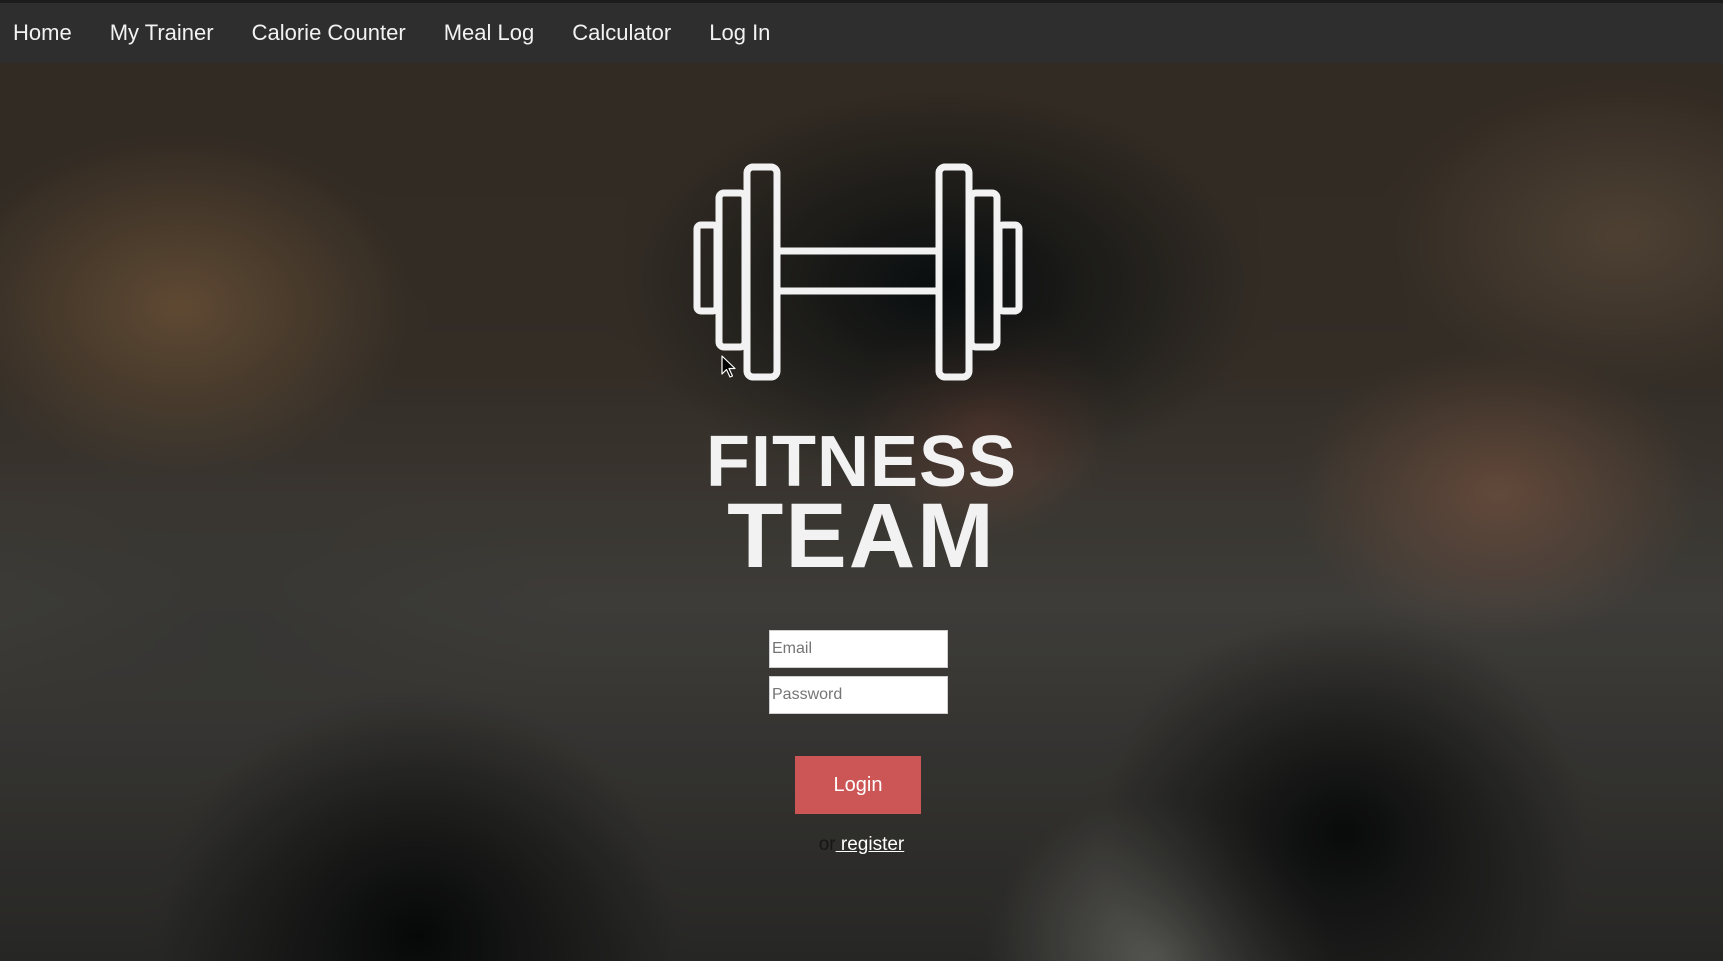 This screenshot has width=1723, height=961. I want to click on mouse-cursor-icon, so click(728, 366).